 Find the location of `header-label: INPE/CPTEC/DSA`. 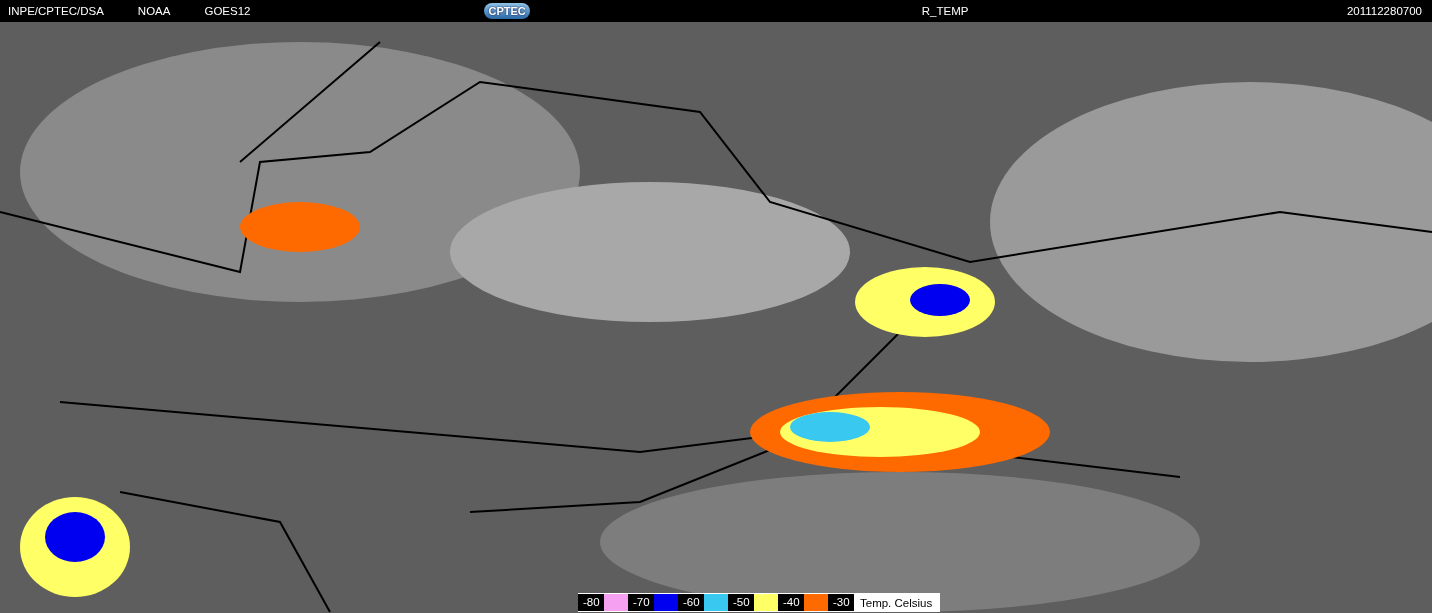

header-label: INPE/CPTEC/DSA is located at coordinates (56, 11).